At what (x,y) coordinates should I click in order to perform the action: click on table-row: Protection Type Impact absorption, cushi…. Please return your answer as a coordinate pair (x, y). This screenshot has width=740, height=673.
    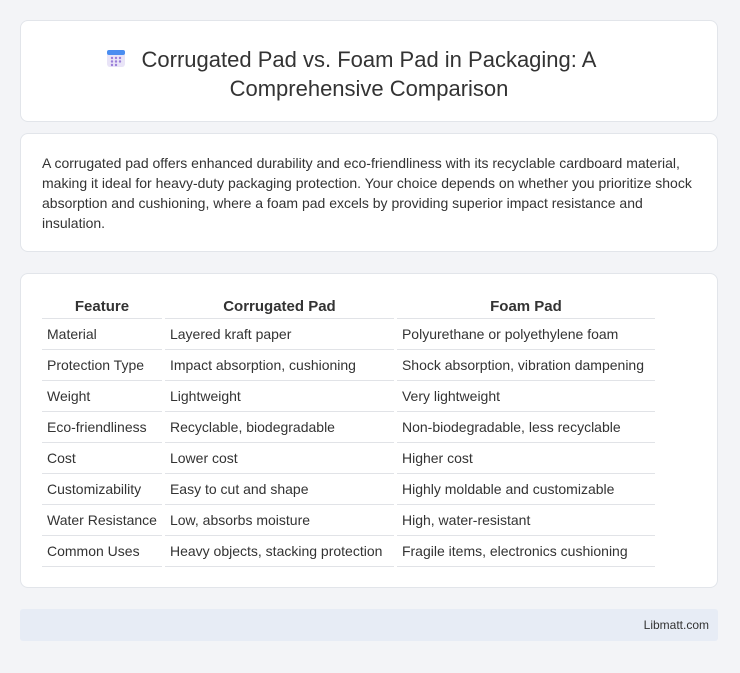
    Looking at the image, I should click on (348, 365).